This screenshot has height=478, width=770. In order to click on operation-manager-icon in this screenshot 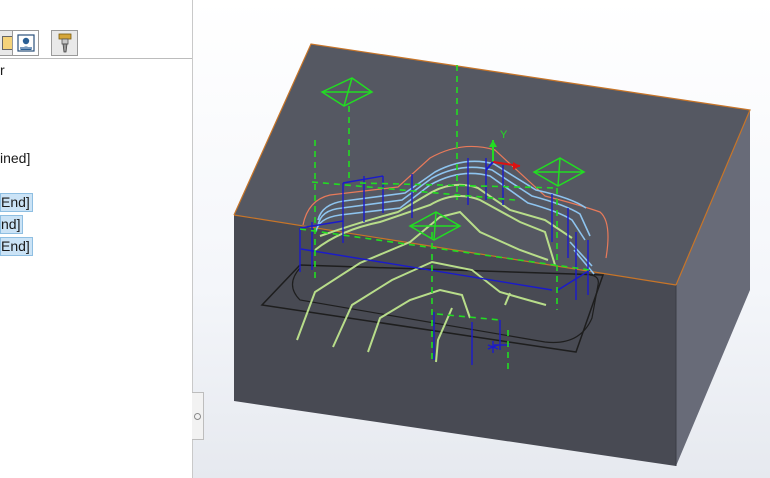, I will do `click(25, 43)`.